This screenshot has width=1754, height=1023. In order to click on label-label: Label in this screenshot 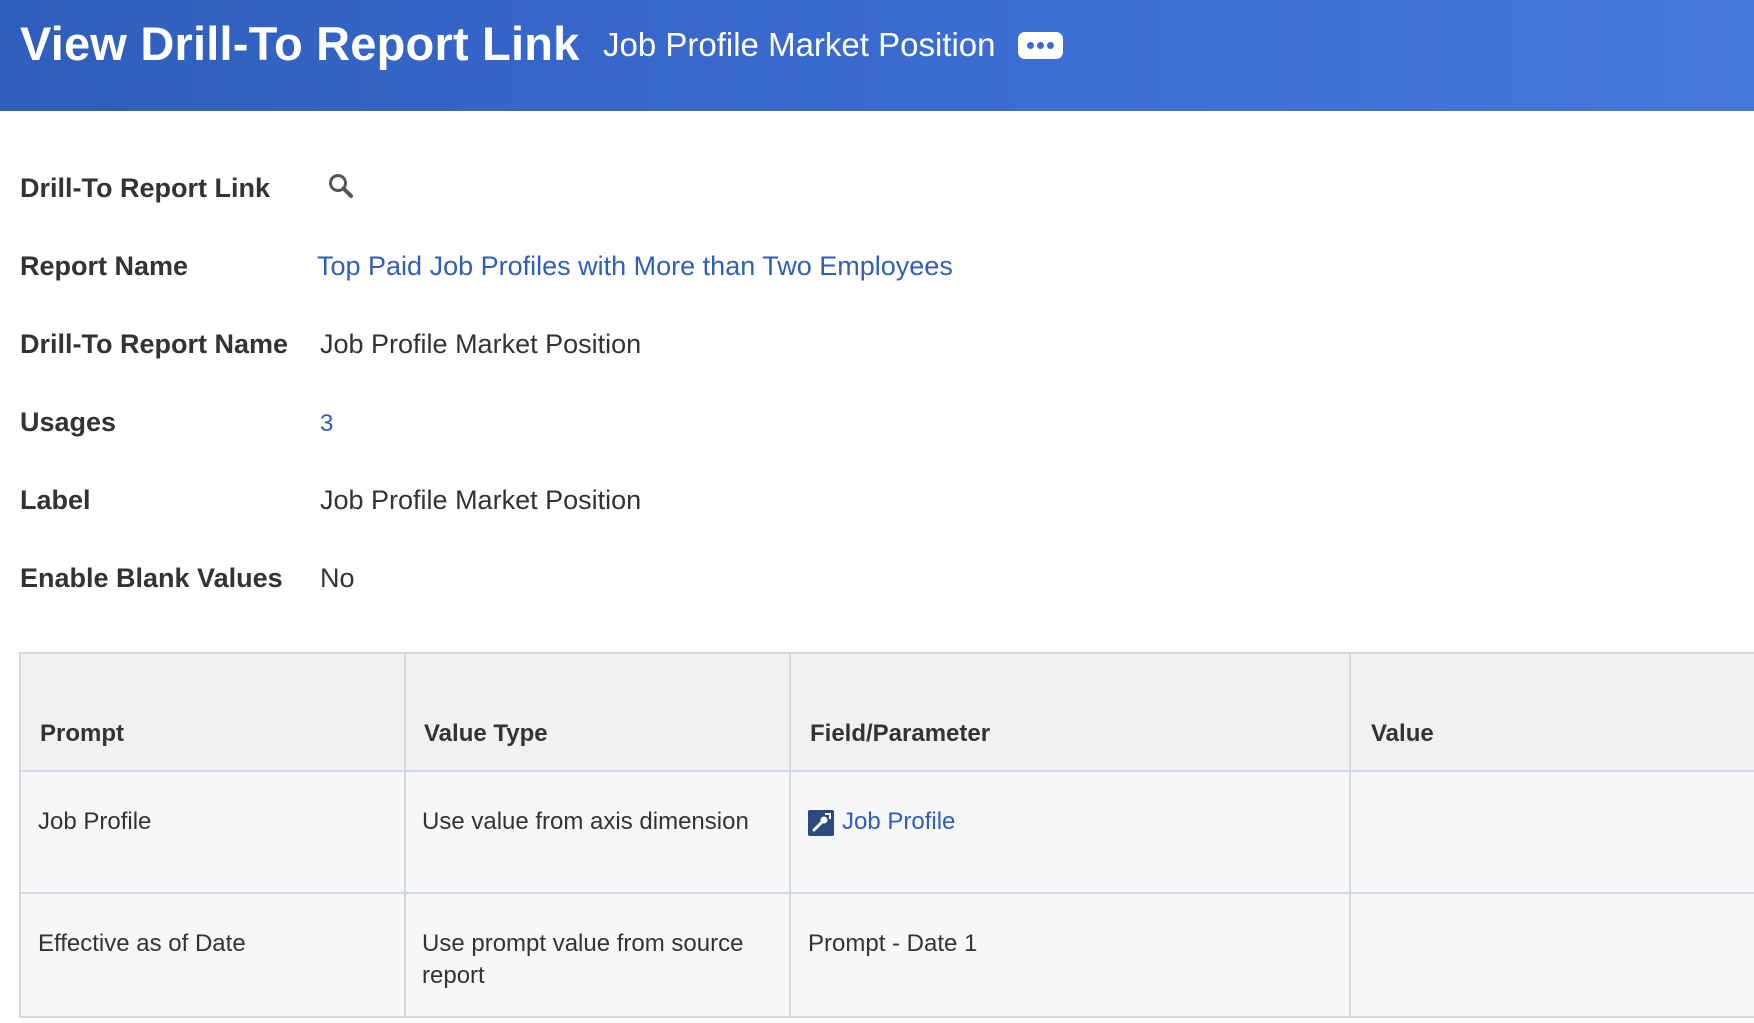, I will do `click(55, 500)`.